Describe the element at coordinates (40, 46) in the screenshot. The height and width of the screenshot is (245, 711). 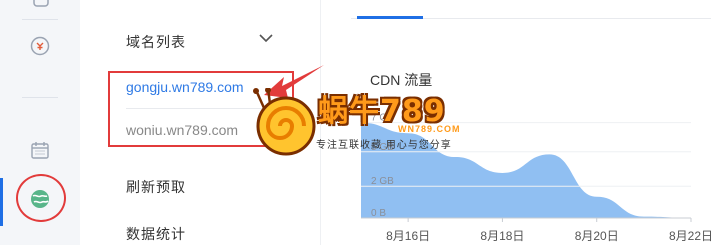
I see `coin-icon` at that location.